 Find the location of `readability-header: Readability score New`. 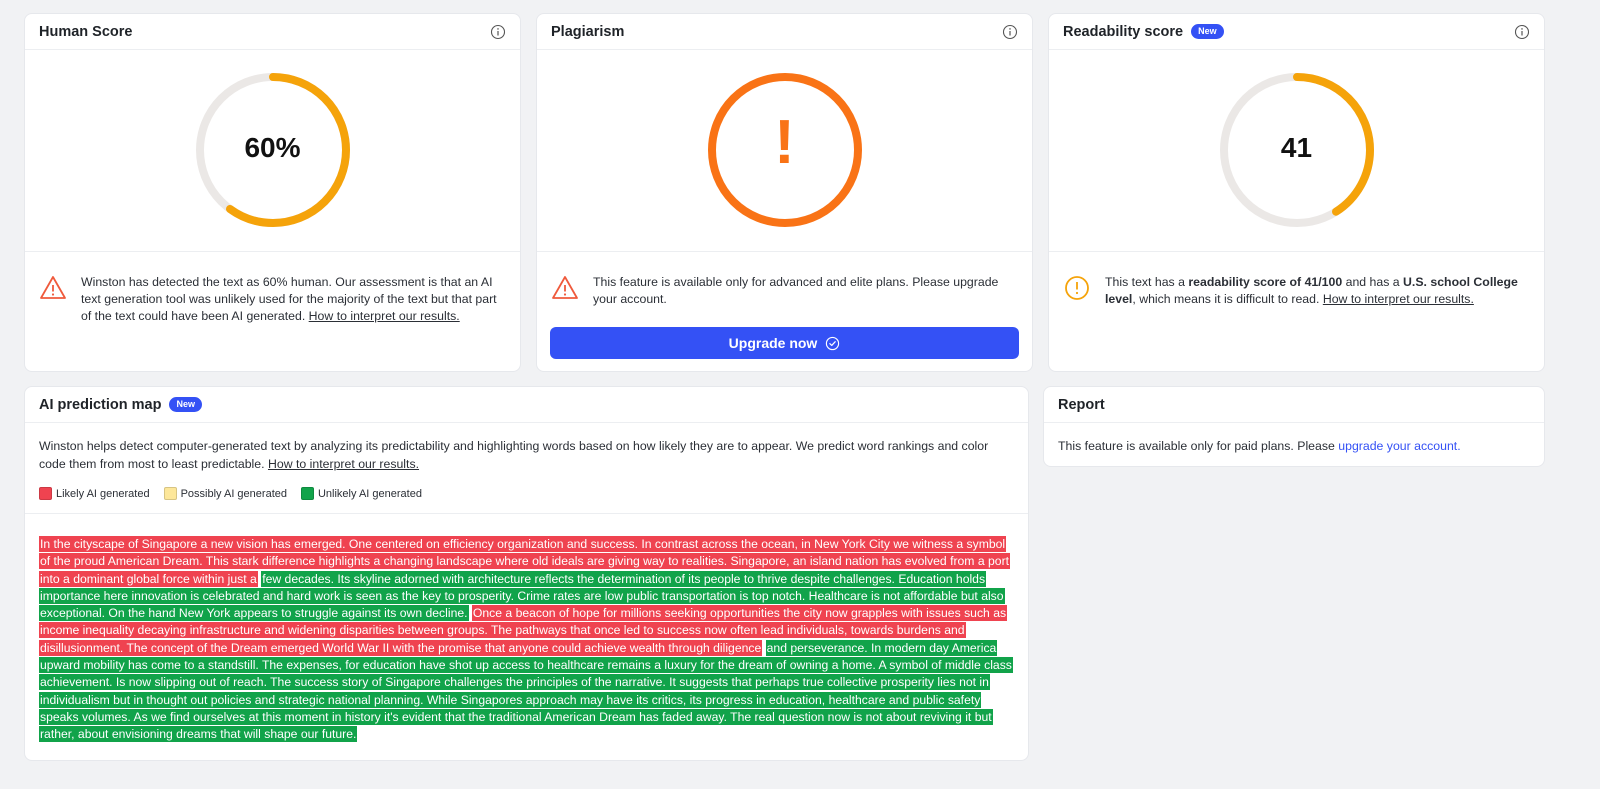

readability-header: Readability score New is located at coordinates (1296, 32).